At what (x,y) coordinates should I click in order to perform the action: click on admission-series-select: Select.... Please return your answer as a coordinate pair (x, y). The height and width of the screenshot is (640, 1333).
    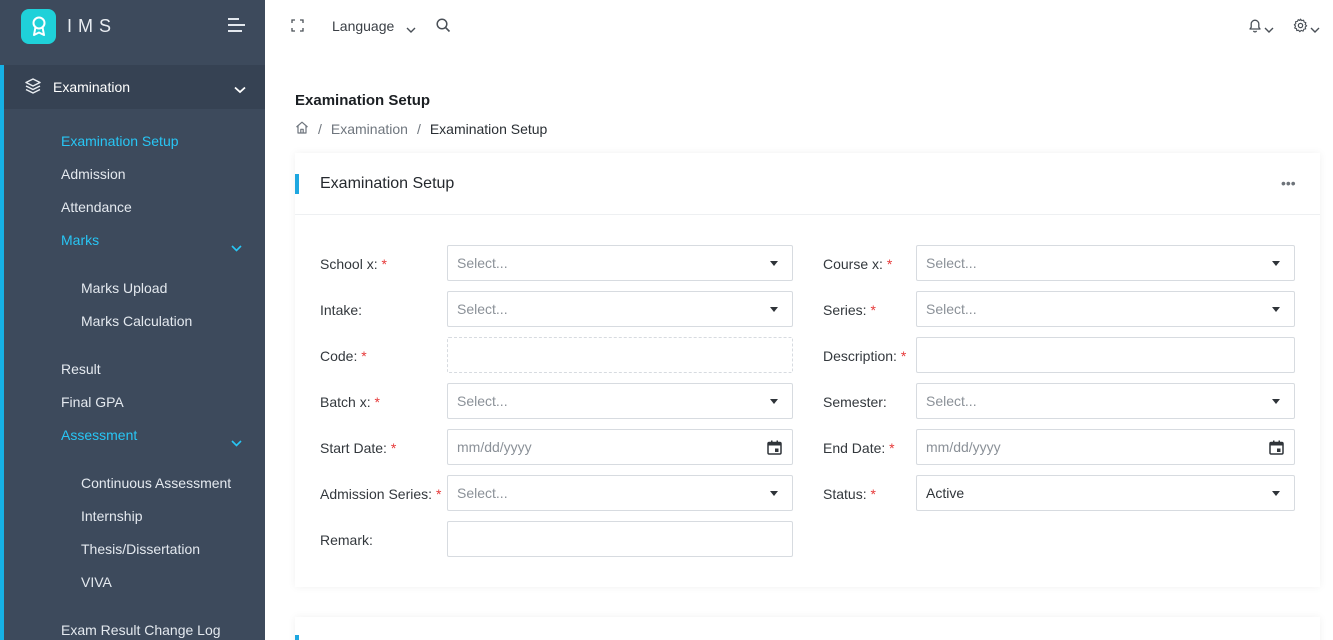
    Looking at the image, I should click on (620, 493).